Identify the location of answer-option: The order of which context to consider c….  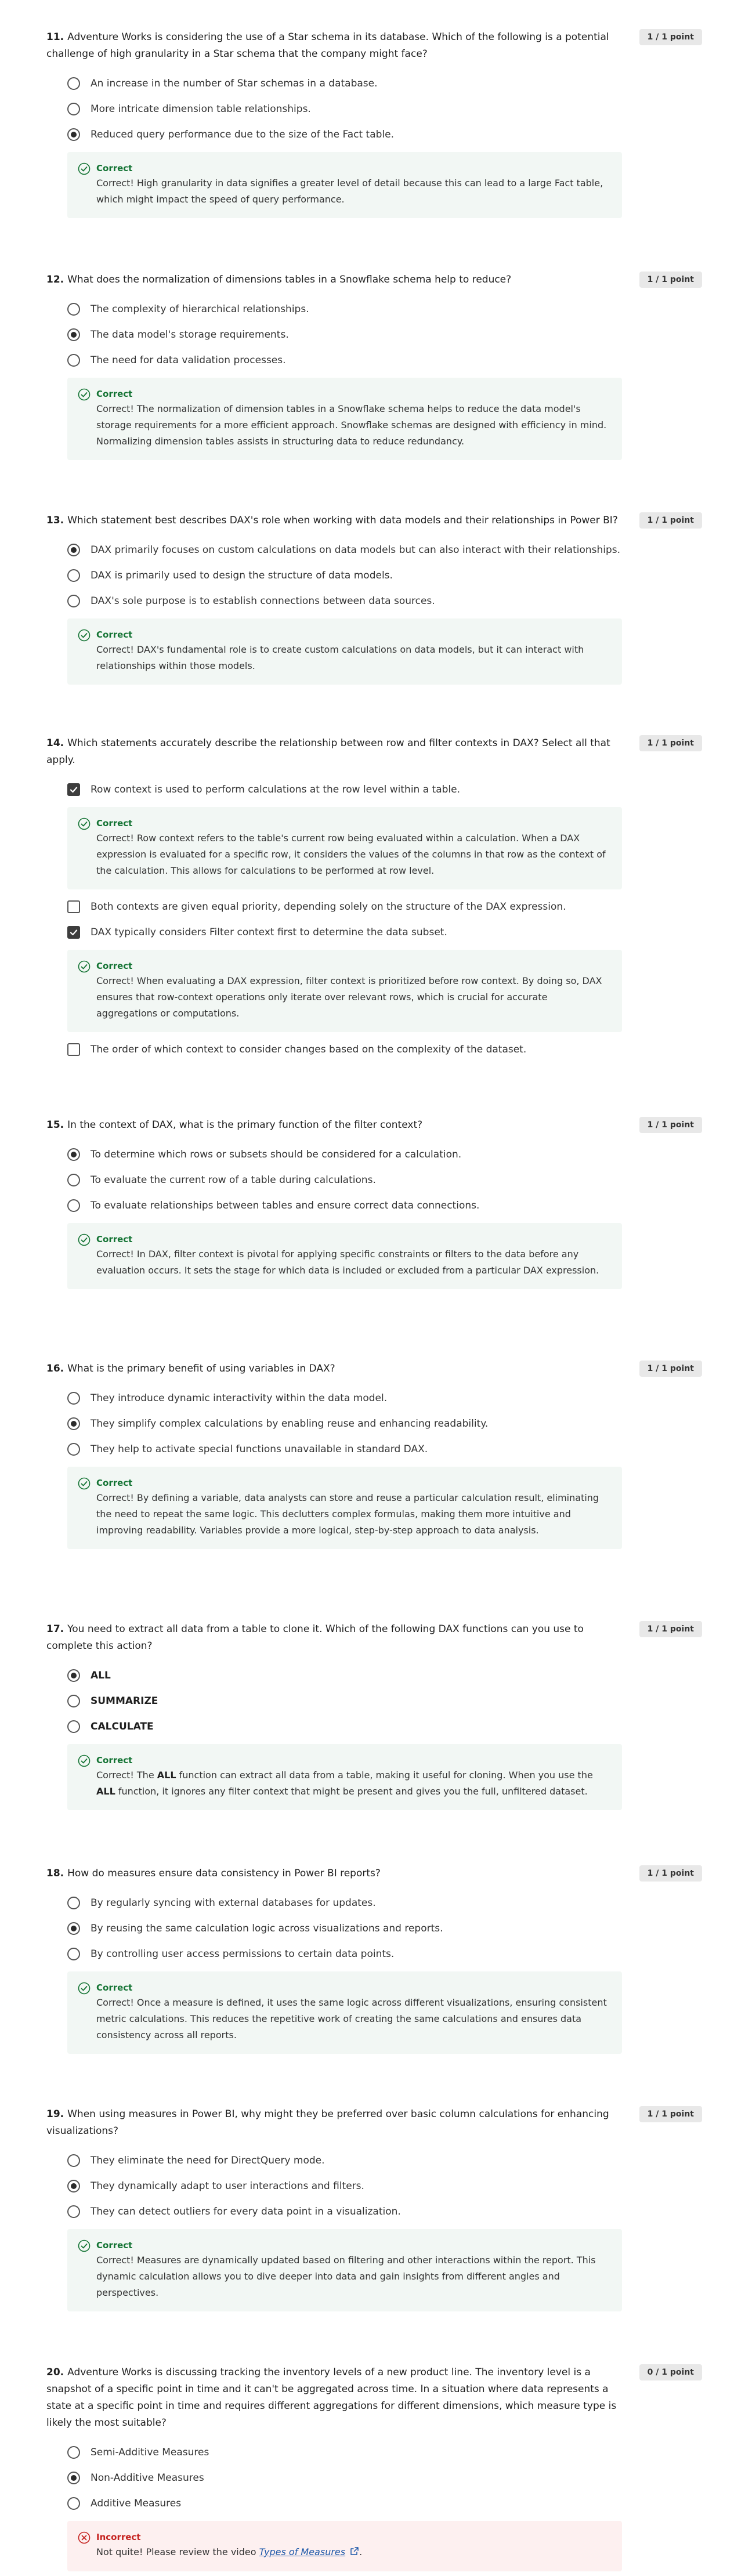
(374, 1049).